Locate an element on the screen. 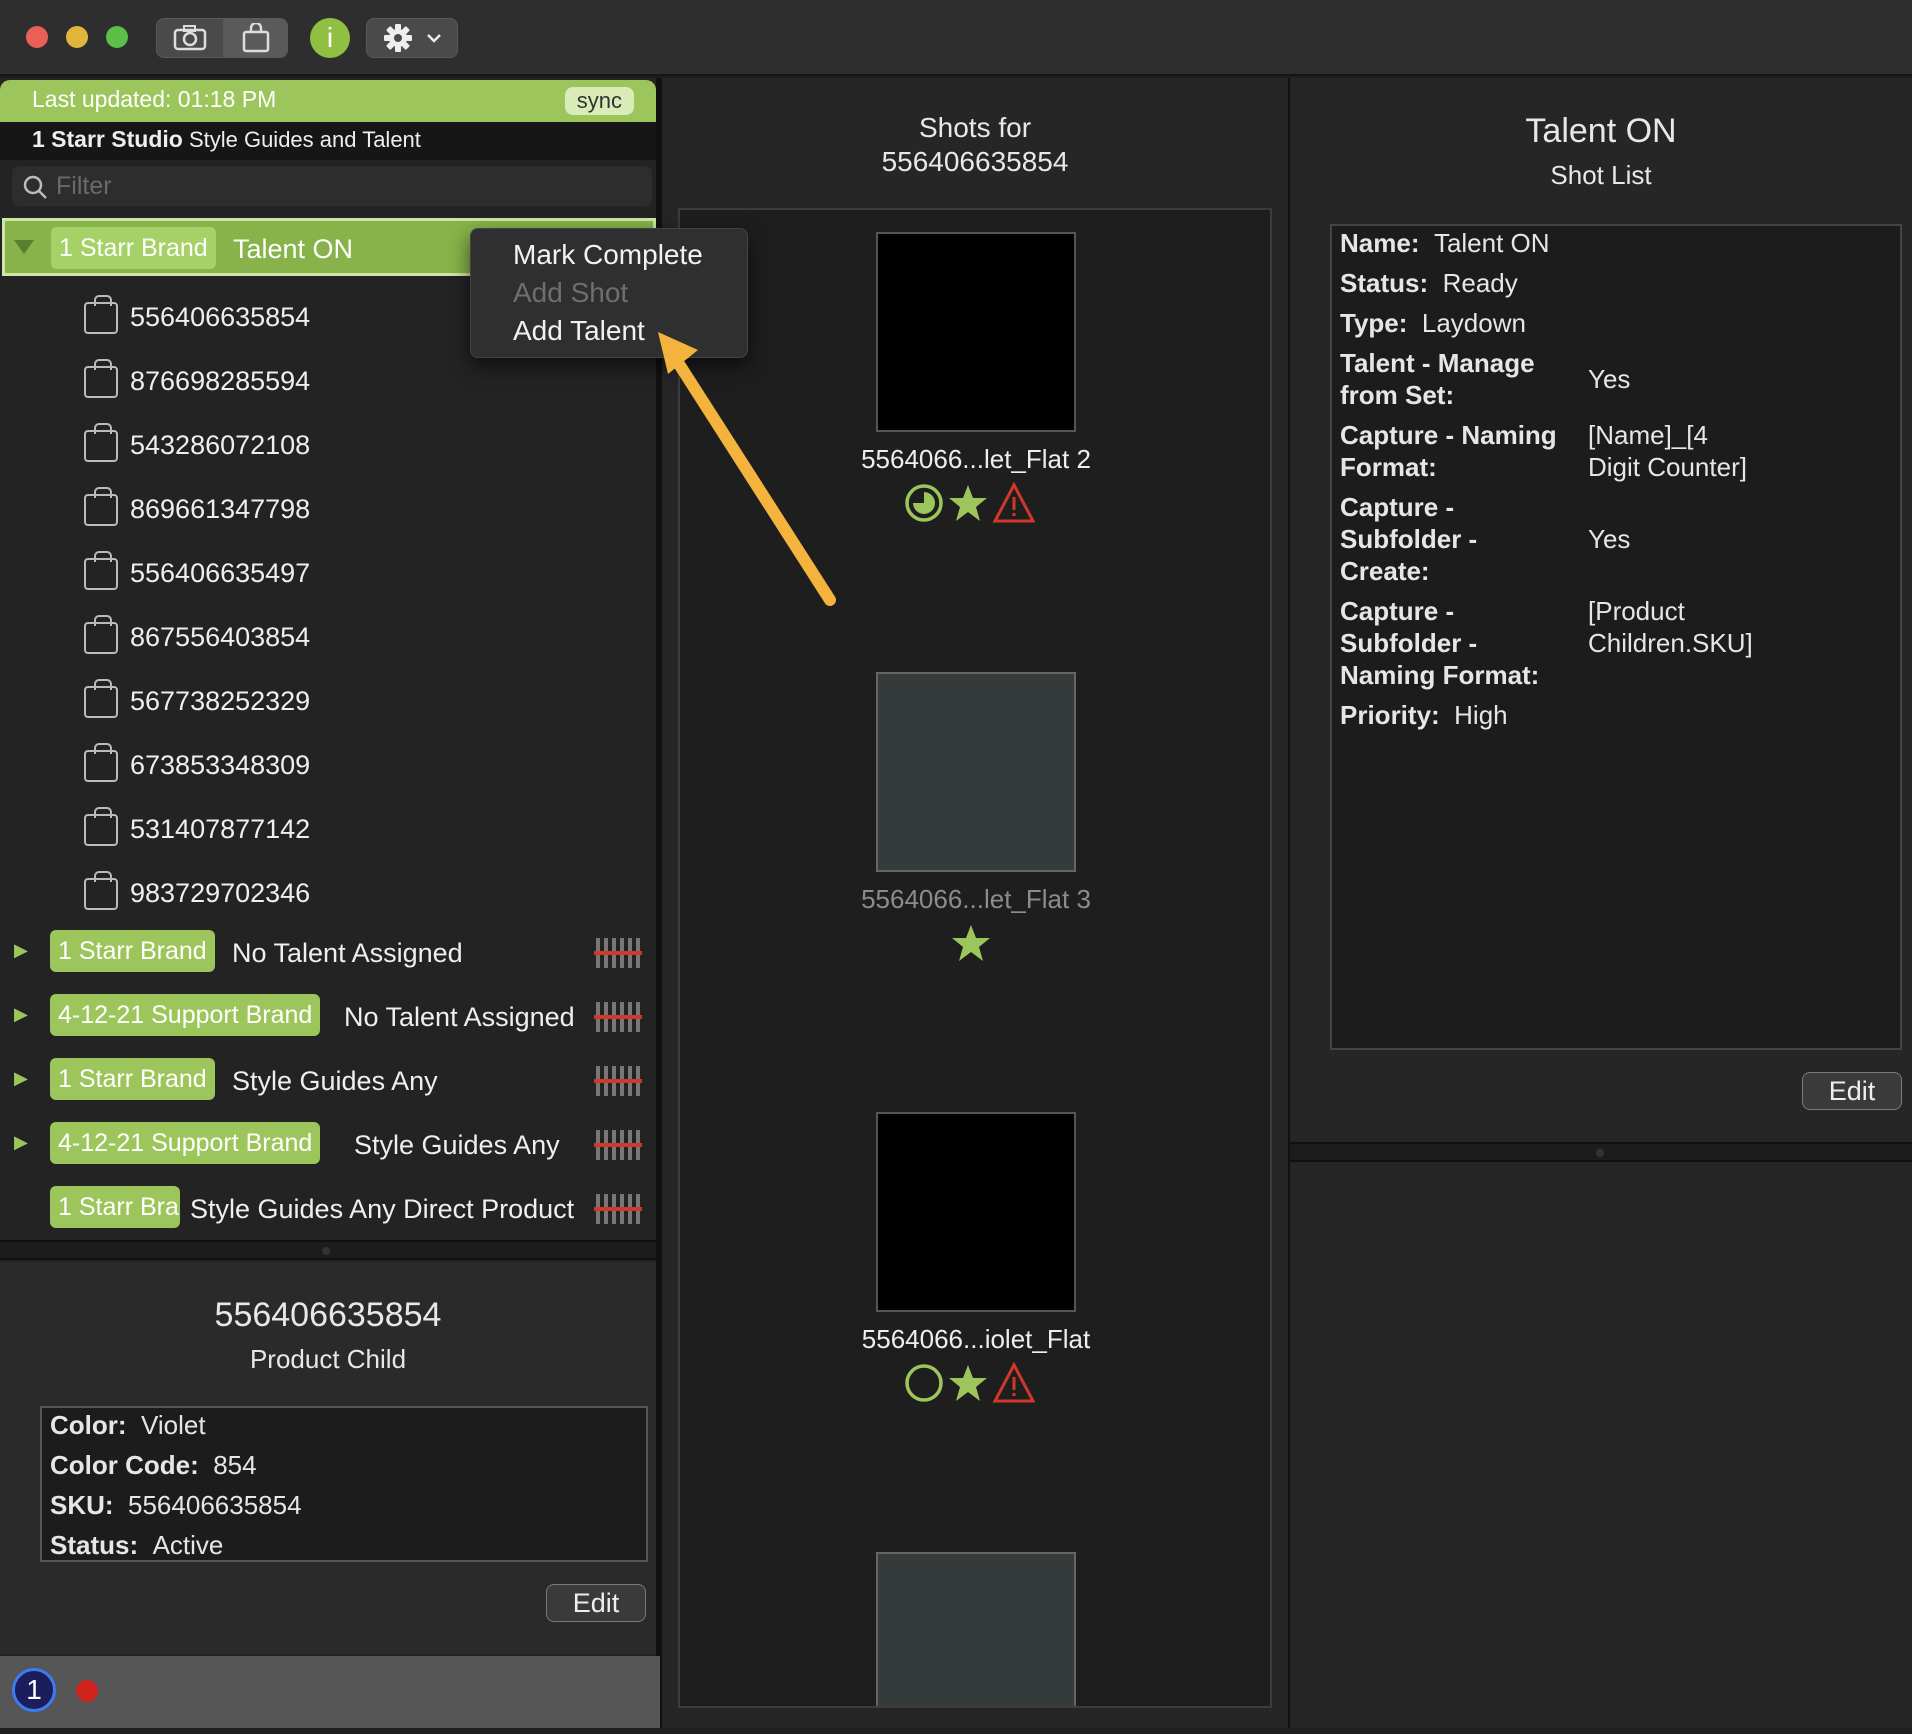  camera-icon is located at coordinates (190, 38).